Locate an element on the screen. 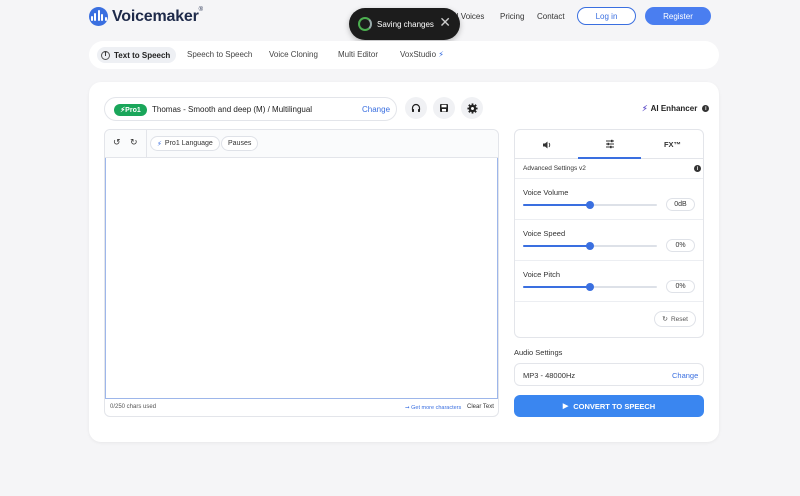 This screenshot has height=496, width=800. headphones-button is located at coordinates (416, 108).